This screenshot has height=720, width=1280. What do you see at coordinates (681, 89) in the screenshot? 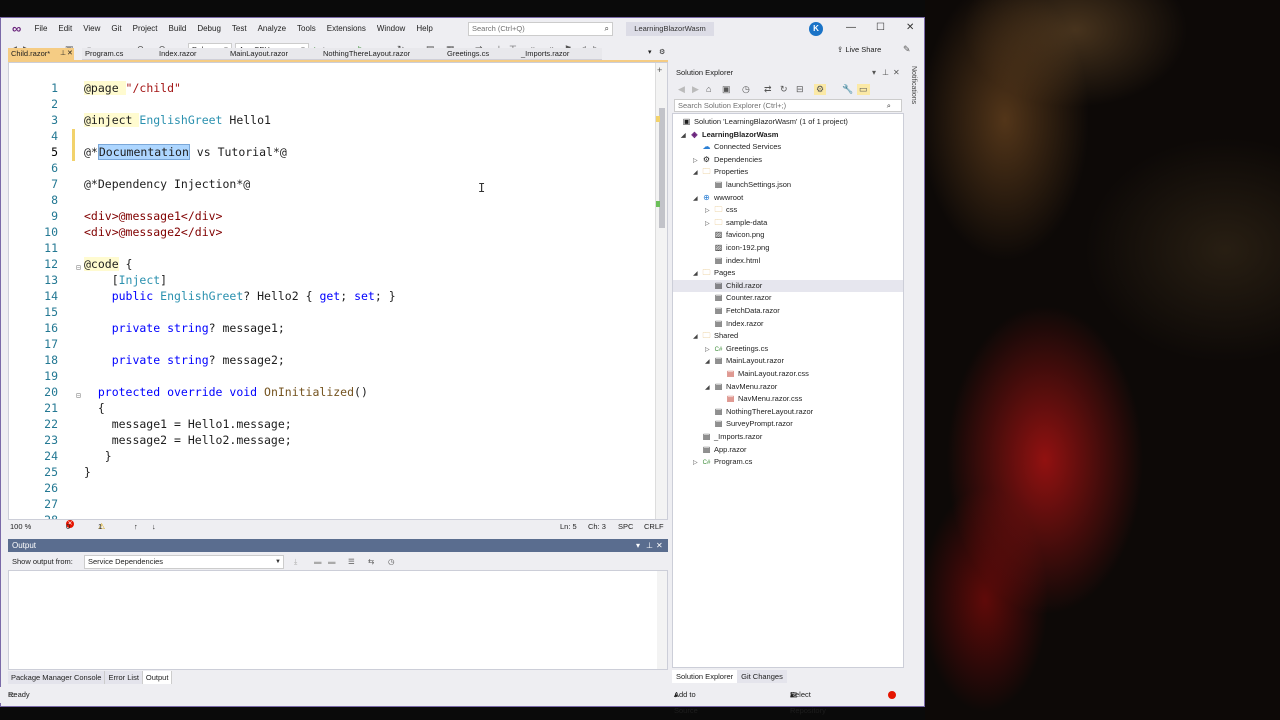
I see `back-icon: ◀` at bounding box center [681, 89].